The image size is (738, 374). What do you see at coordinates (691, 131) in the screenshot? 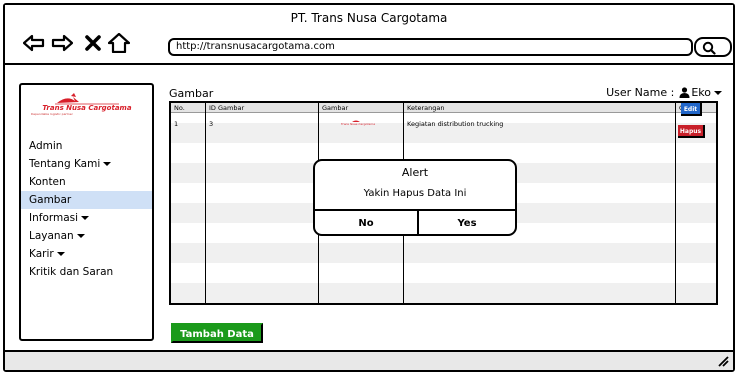
I see `delete-button: Hapus` at bounding box center [691, 131].